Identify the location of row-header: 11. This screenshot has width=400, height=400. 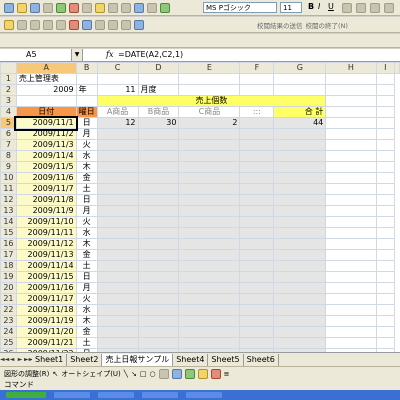
(8, 189).